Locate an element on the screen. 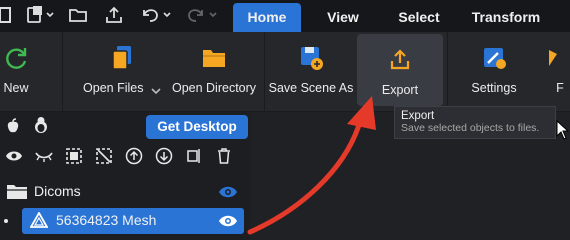  export-label: Export is located at coordinates (400, 90).